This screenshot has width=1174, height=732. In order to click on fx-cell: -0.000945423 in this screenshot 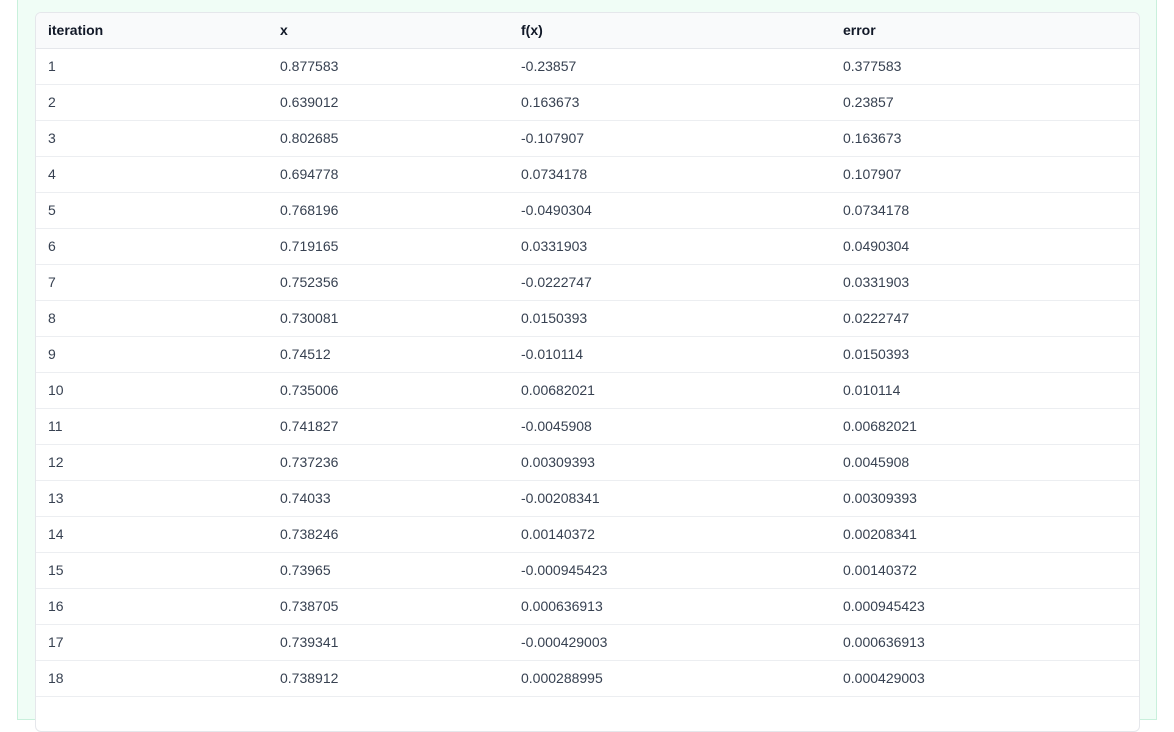, I will do `click(670, 570)`.